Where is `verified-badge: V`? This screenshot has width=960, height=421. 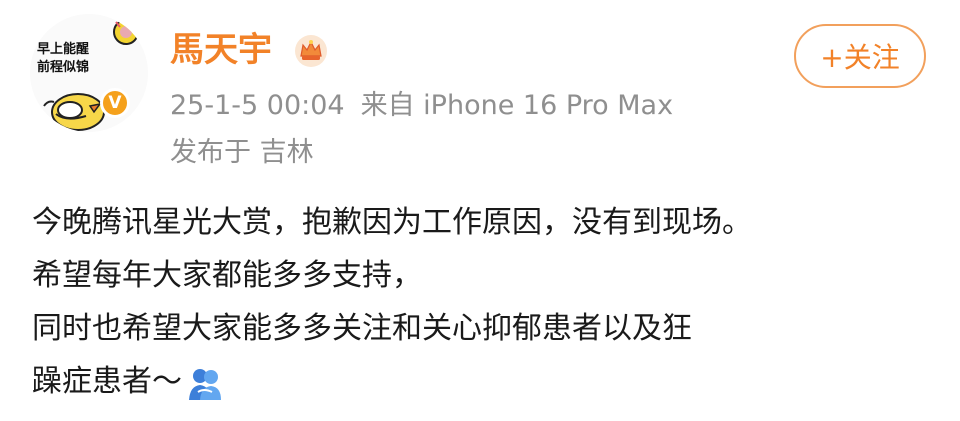
verified-badge: V is located at coordinates (115, 103).